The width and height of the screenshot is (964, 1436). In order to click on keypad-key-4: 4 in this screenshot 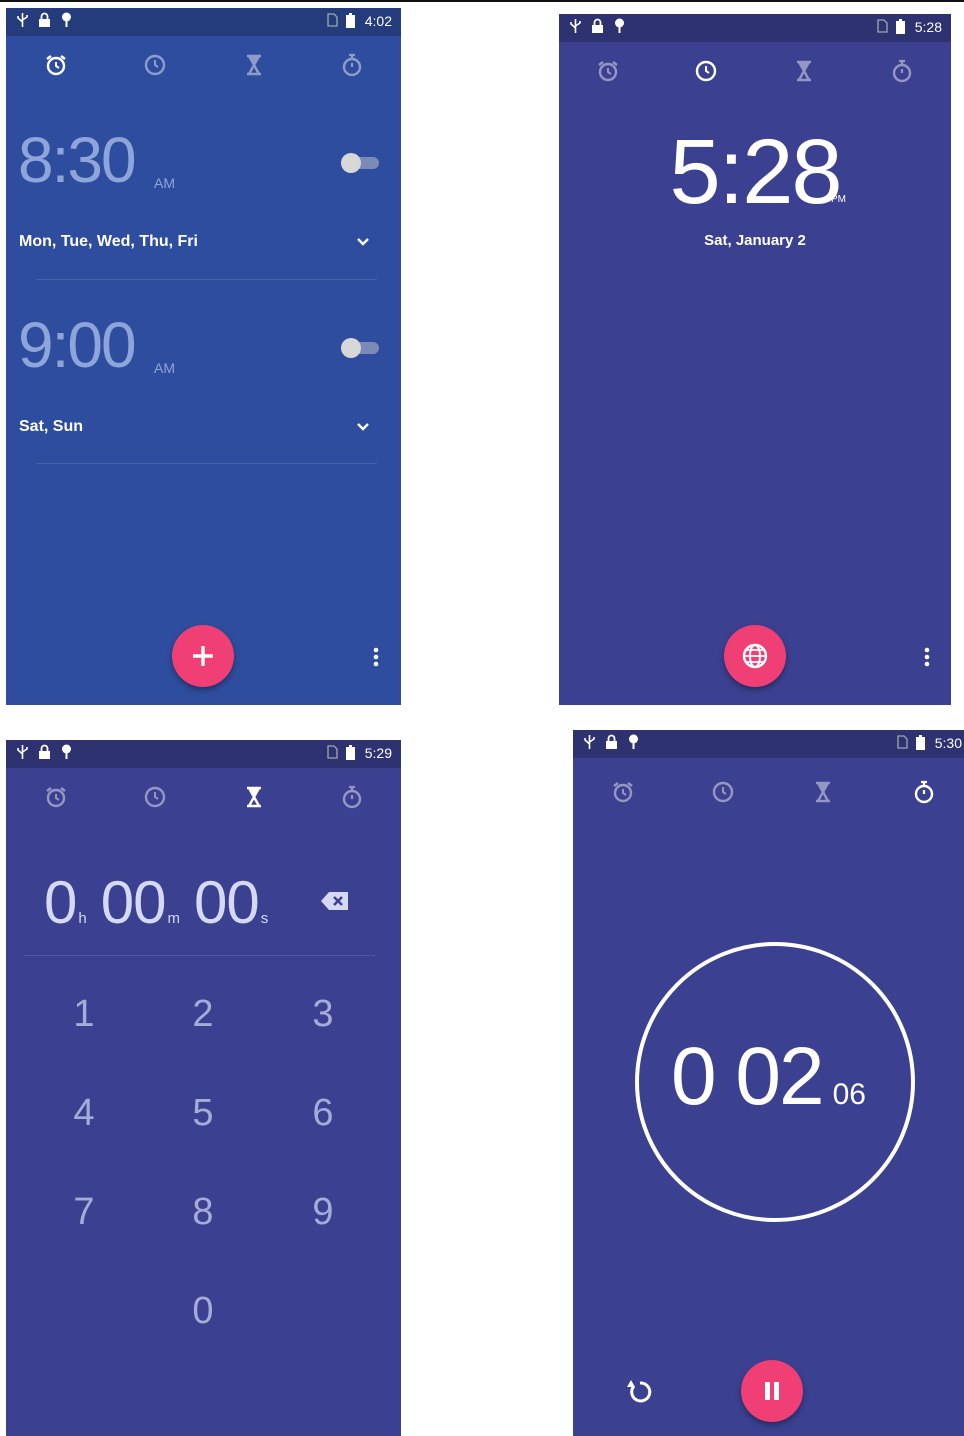, I will do `click(84, 1113)`.